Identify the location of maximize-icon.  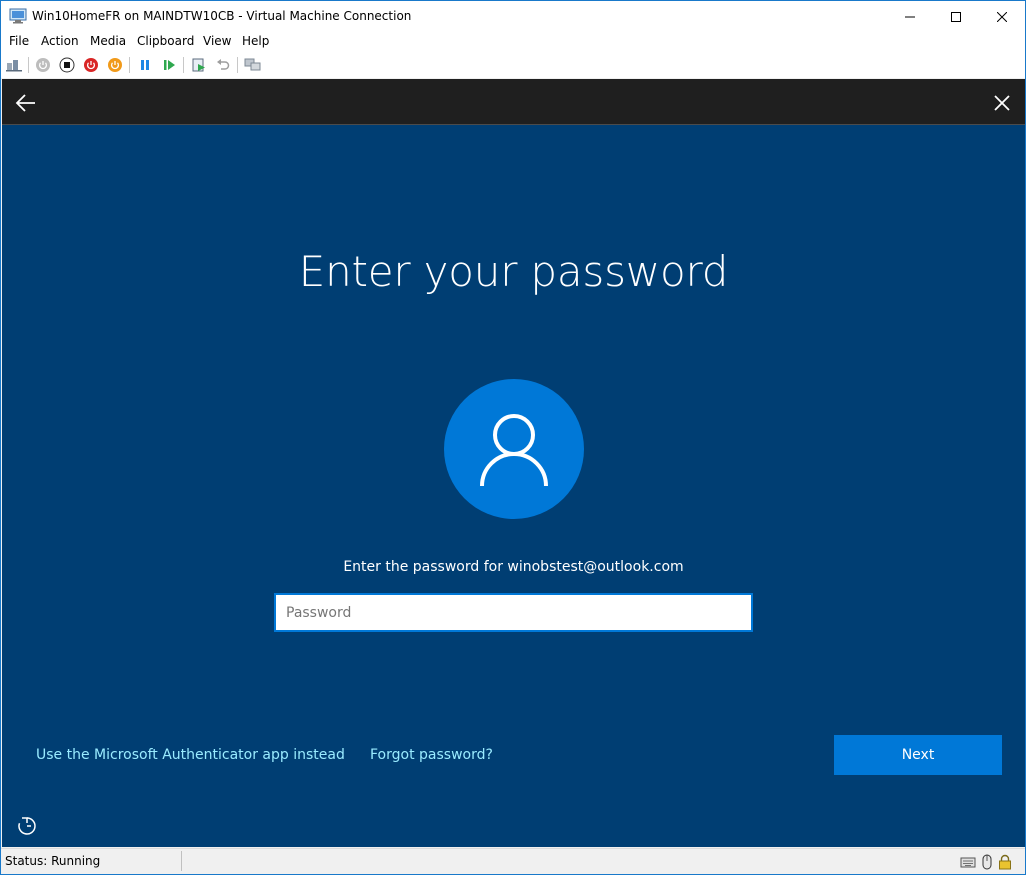
(956, 16).